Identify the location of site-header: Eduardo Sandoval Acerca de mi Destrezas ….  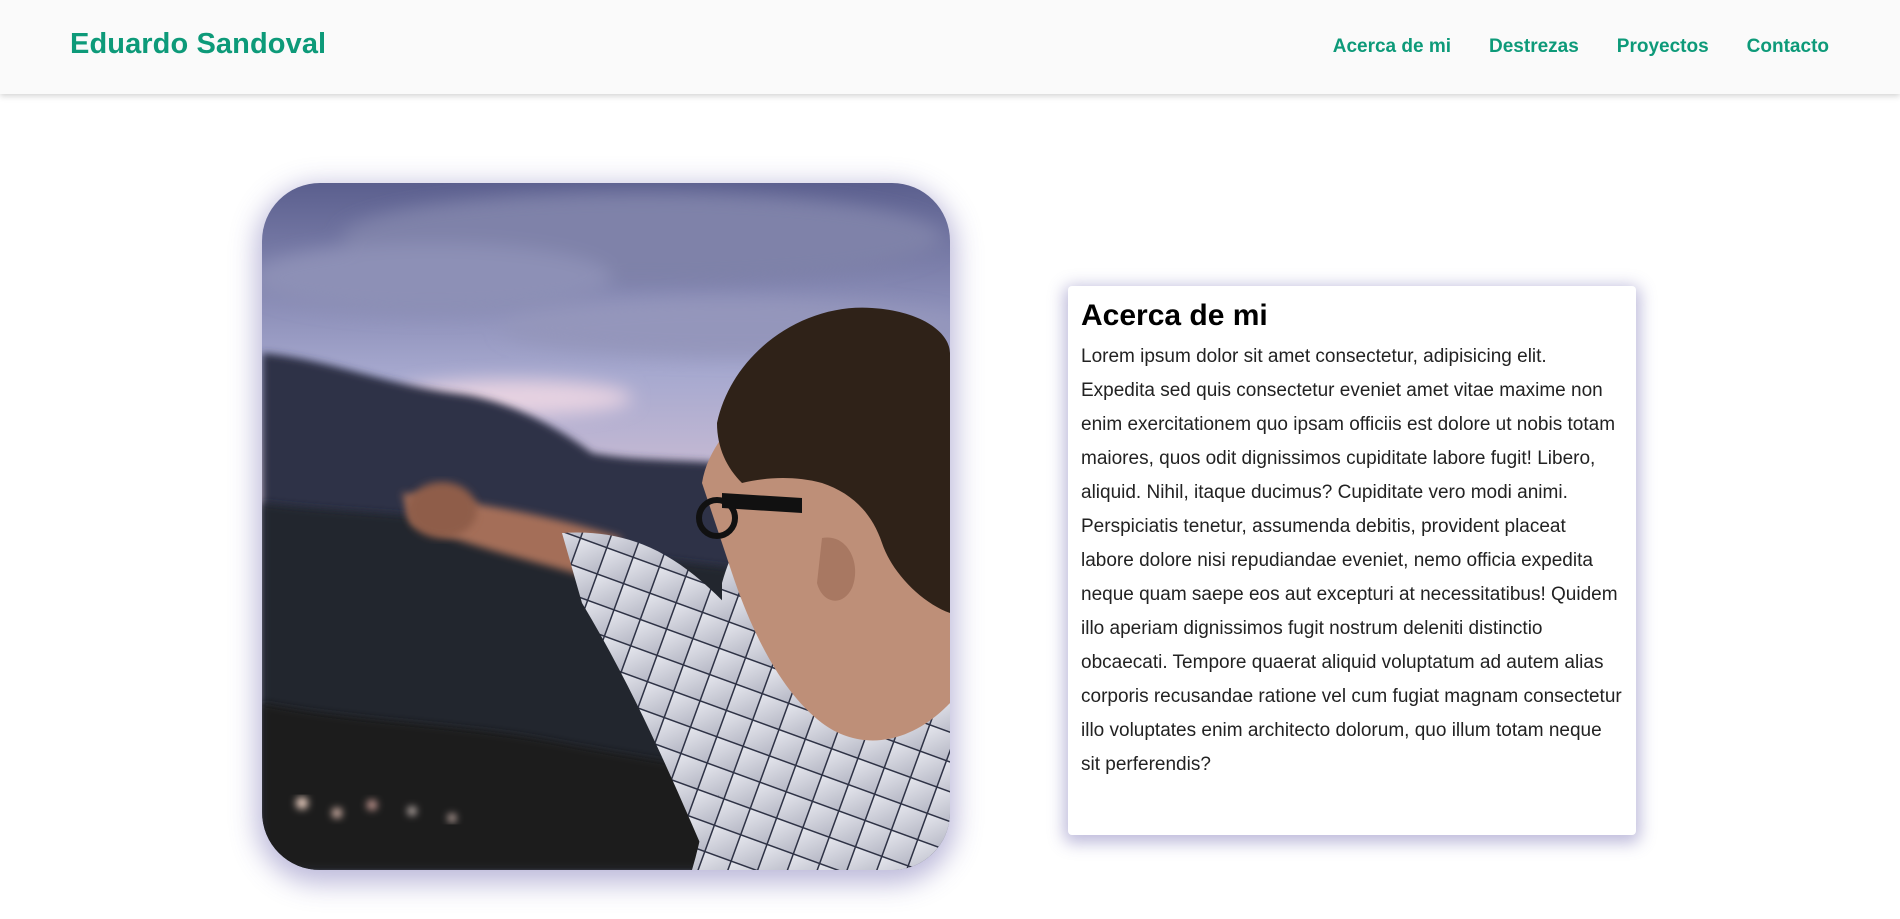
(950, 47).